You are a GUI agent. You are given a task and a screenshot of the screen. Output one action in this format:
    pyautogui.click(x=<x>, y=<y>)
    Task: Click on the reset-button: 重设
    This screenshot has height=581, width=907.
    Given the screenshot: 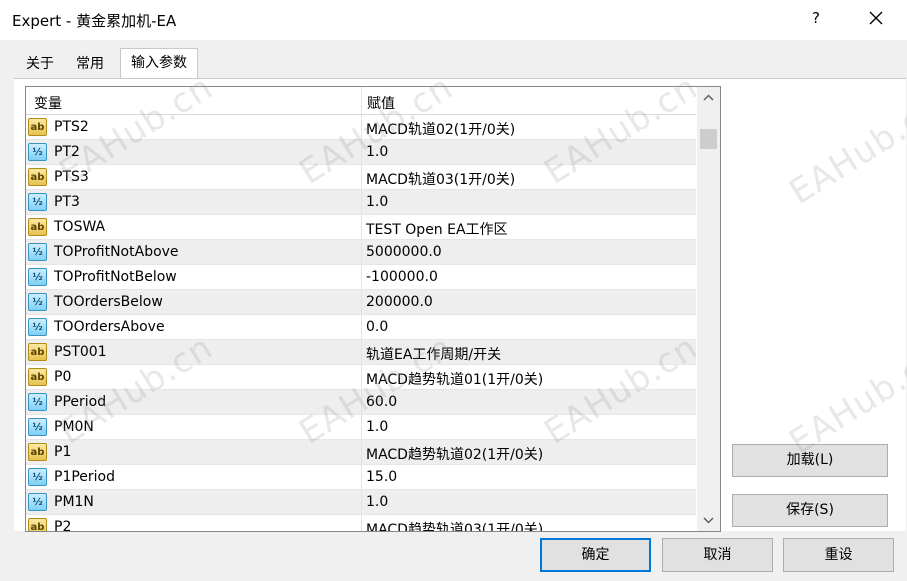 What is the action you would take?
    pyautogui.click(x=838, y=555)
    